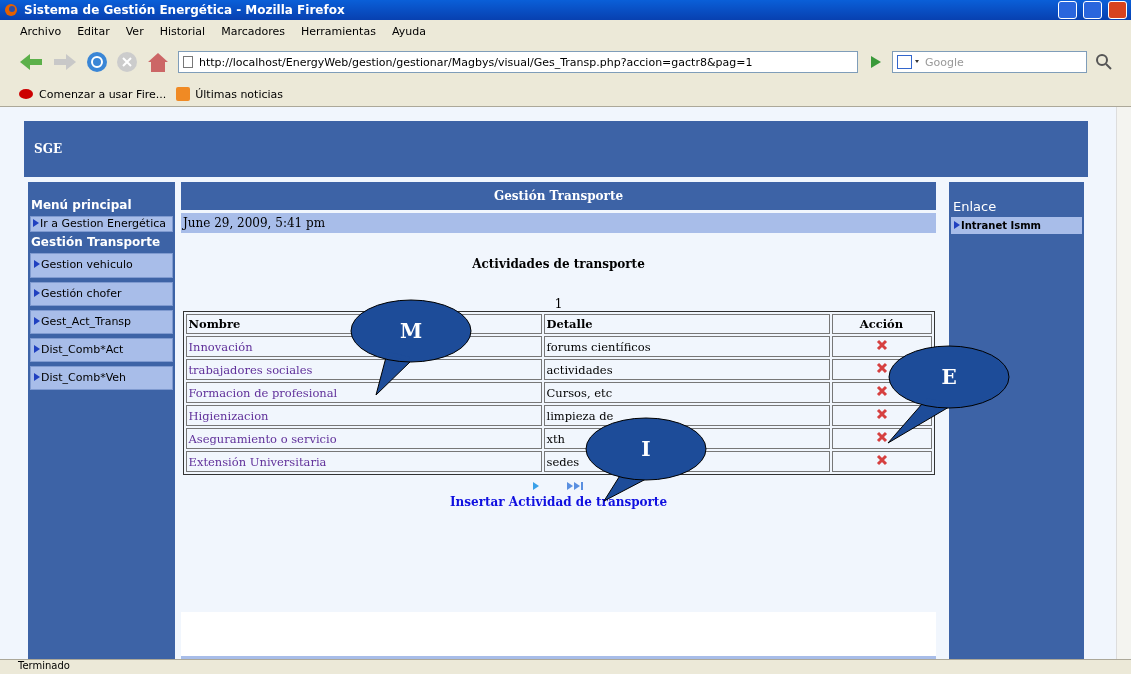  I want to click on table-cell: Cursos, etc, so click(686, 392).